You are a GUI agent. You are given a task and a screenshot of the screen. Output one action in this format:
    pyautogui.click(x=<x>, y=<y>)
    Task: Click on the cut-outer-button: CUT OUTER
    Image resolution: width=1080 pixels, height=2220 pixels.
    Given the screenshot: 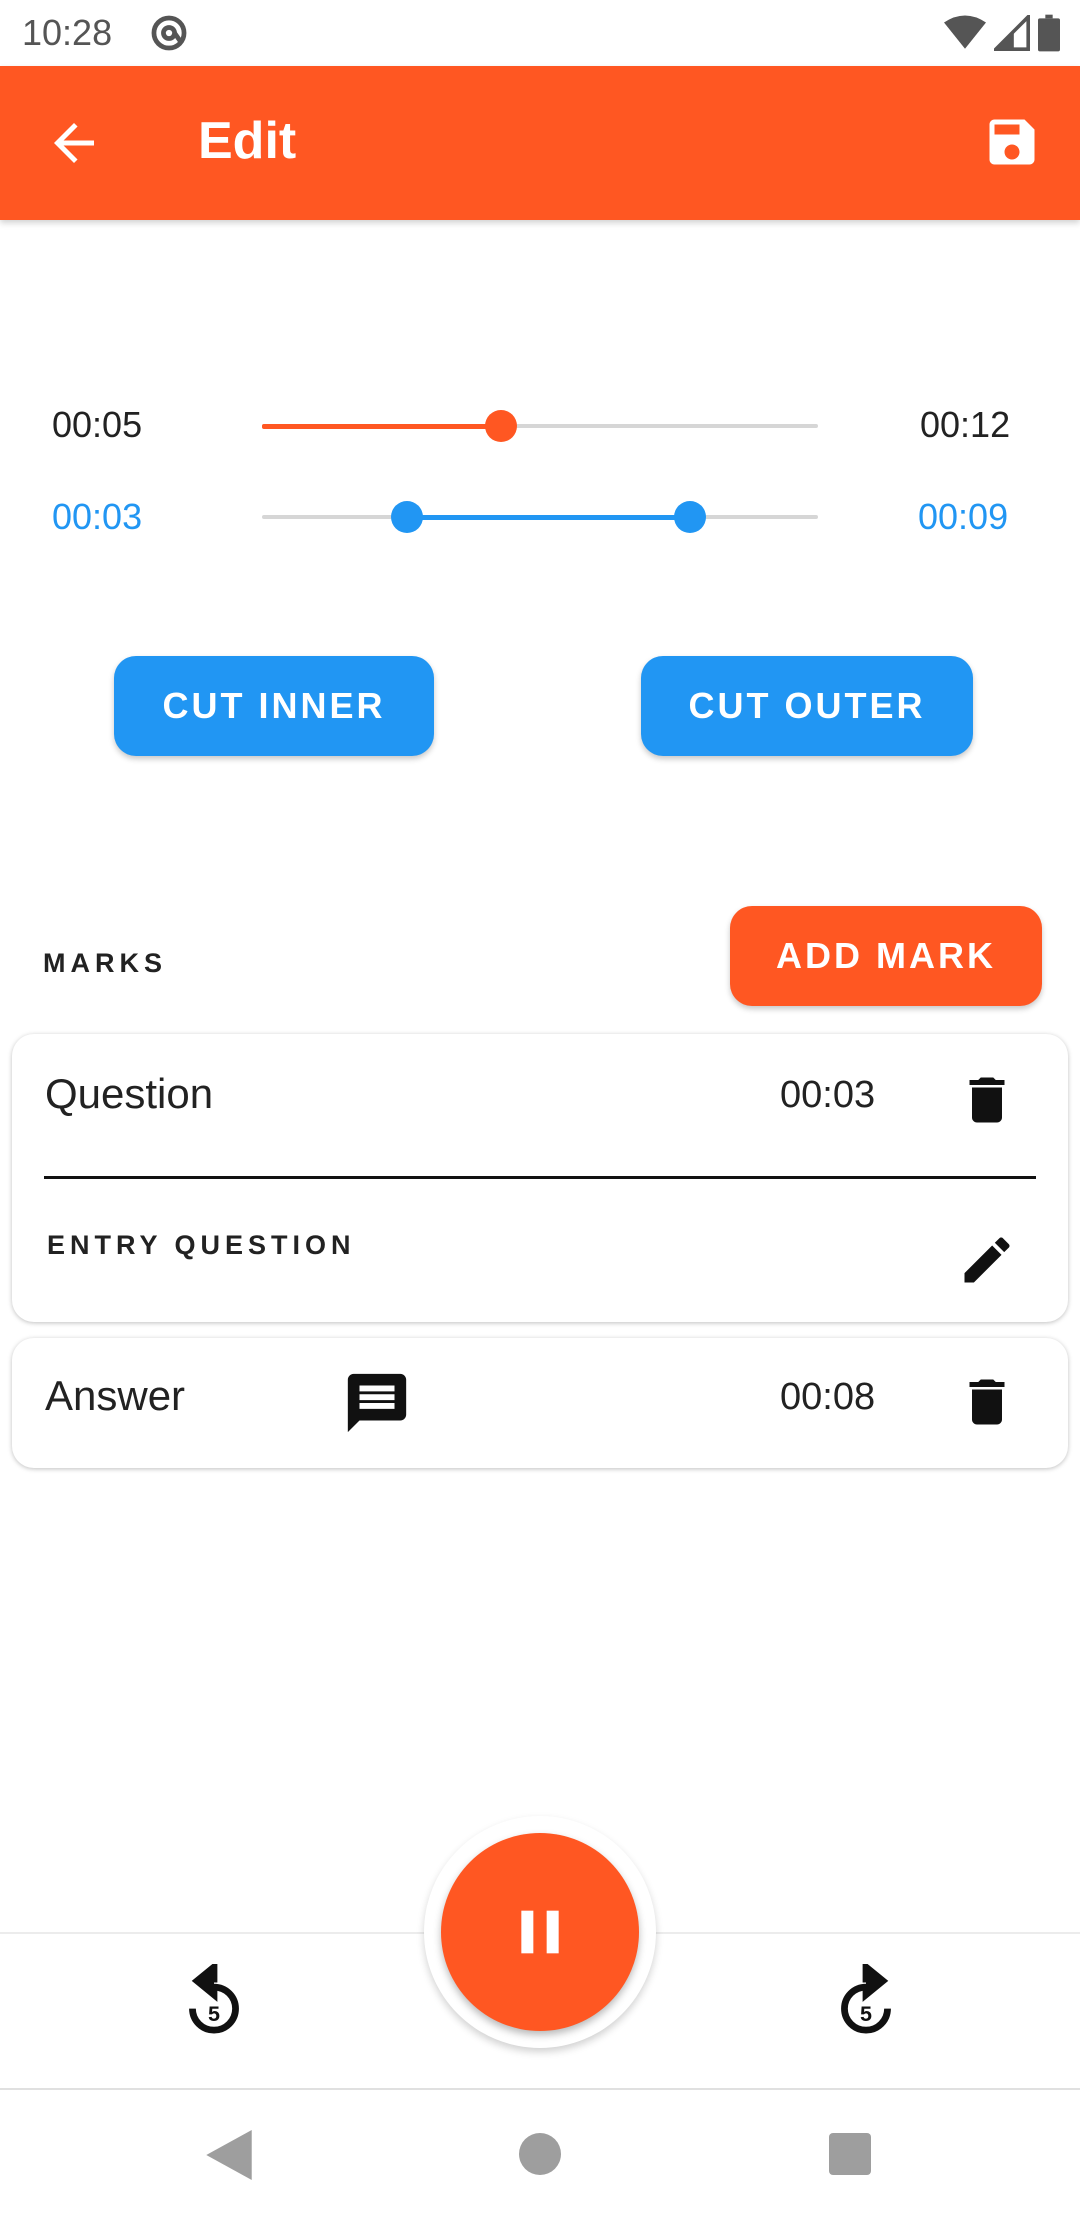 What is the action you would take?
    pyautogui.click(x=807, y=706)
    